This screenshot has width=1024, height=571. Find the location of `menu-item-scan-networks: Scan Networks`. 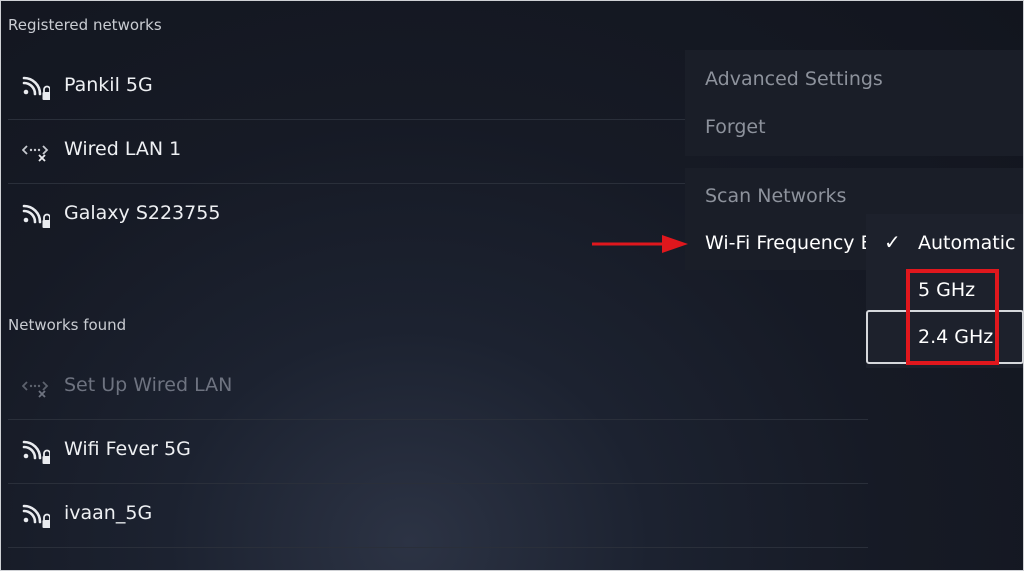

menu-item-scan-networks: Scan Networks is located at coordinates (775, 196).